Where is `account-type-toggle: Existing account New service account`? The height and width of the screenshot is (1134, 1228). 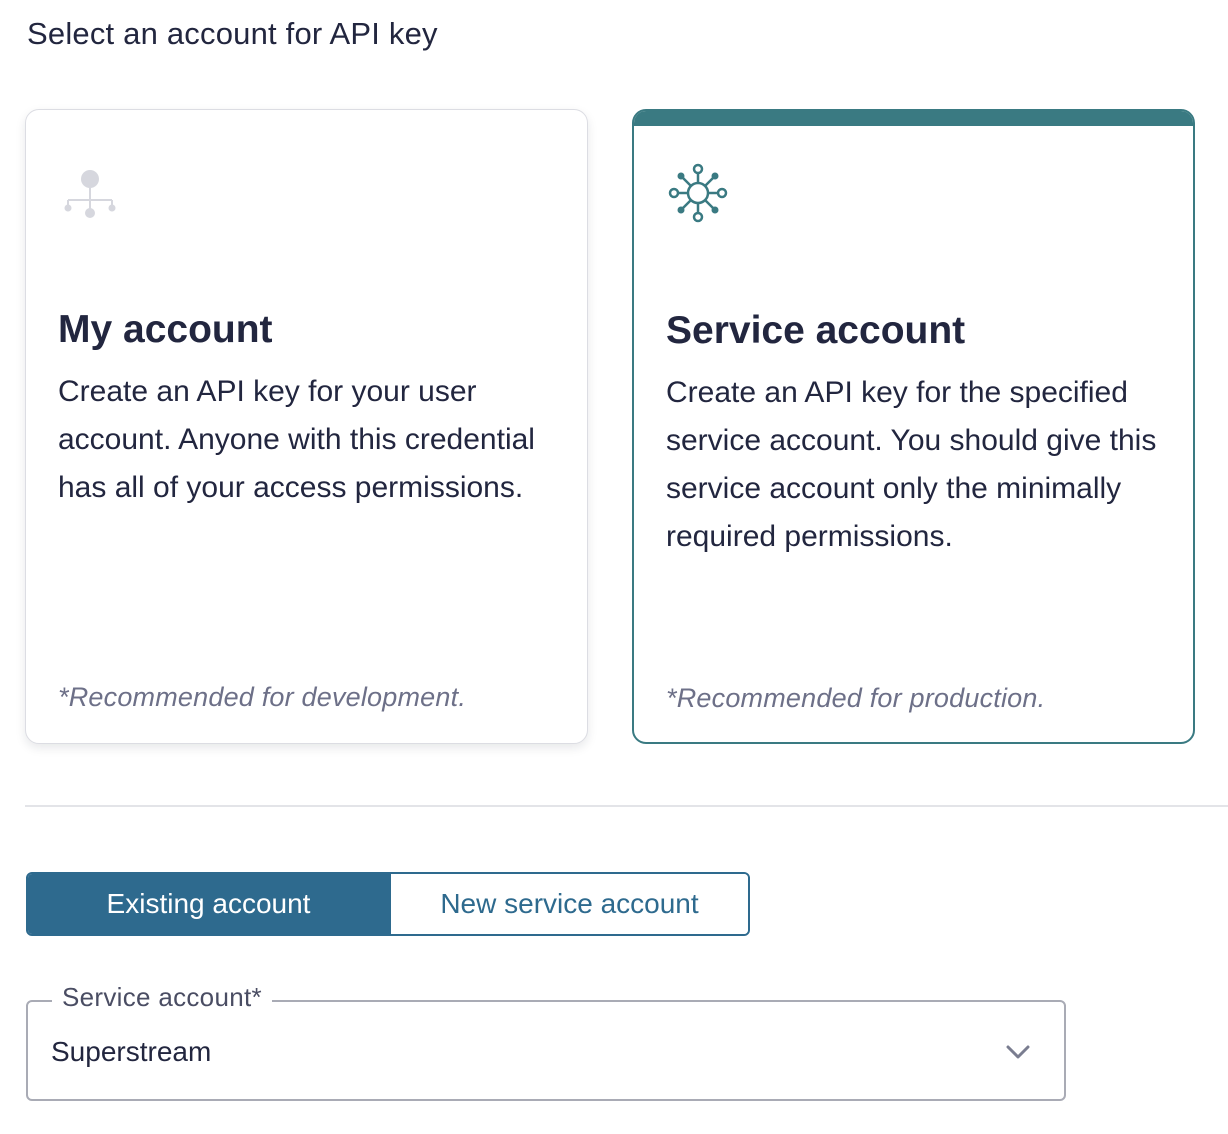 account-type-toggle: Existing account New service account is located at coordinates (388, 904).